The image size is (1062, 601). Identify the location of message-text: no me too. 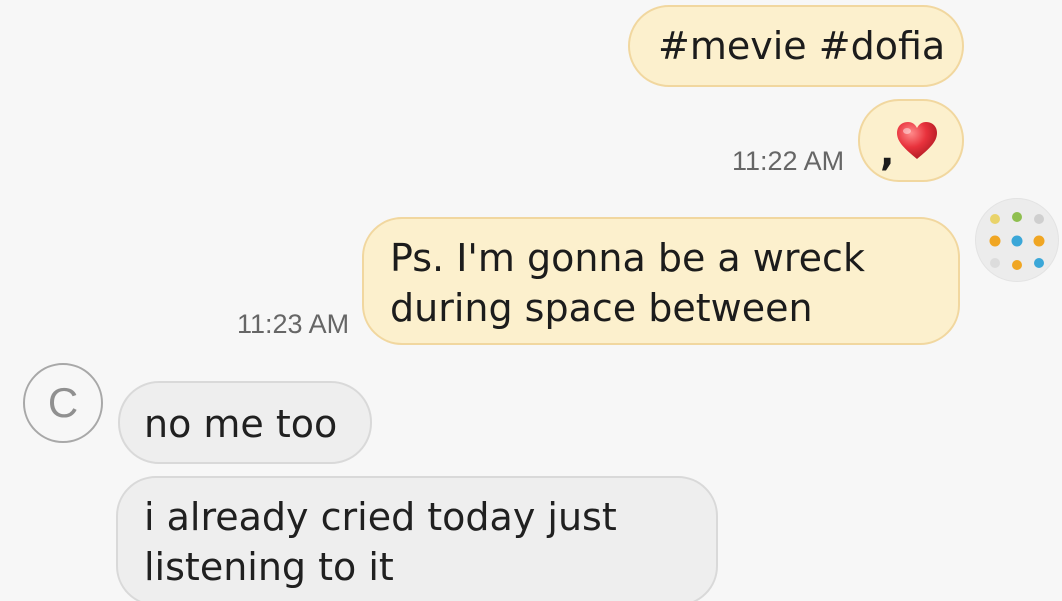
(241, 424).